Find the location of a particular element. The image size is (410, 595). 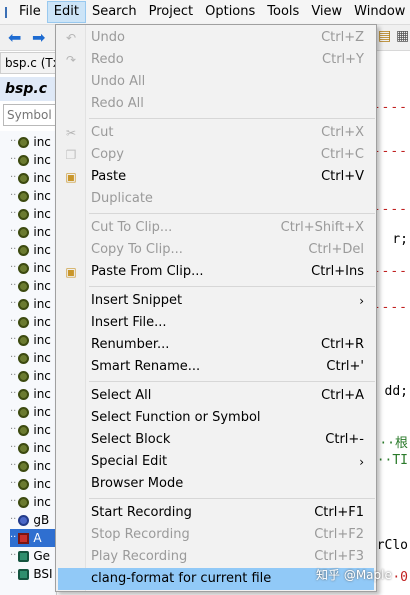

menu-item-select-block: Select Block Ctrl+- is located at coordinates (216, 440).